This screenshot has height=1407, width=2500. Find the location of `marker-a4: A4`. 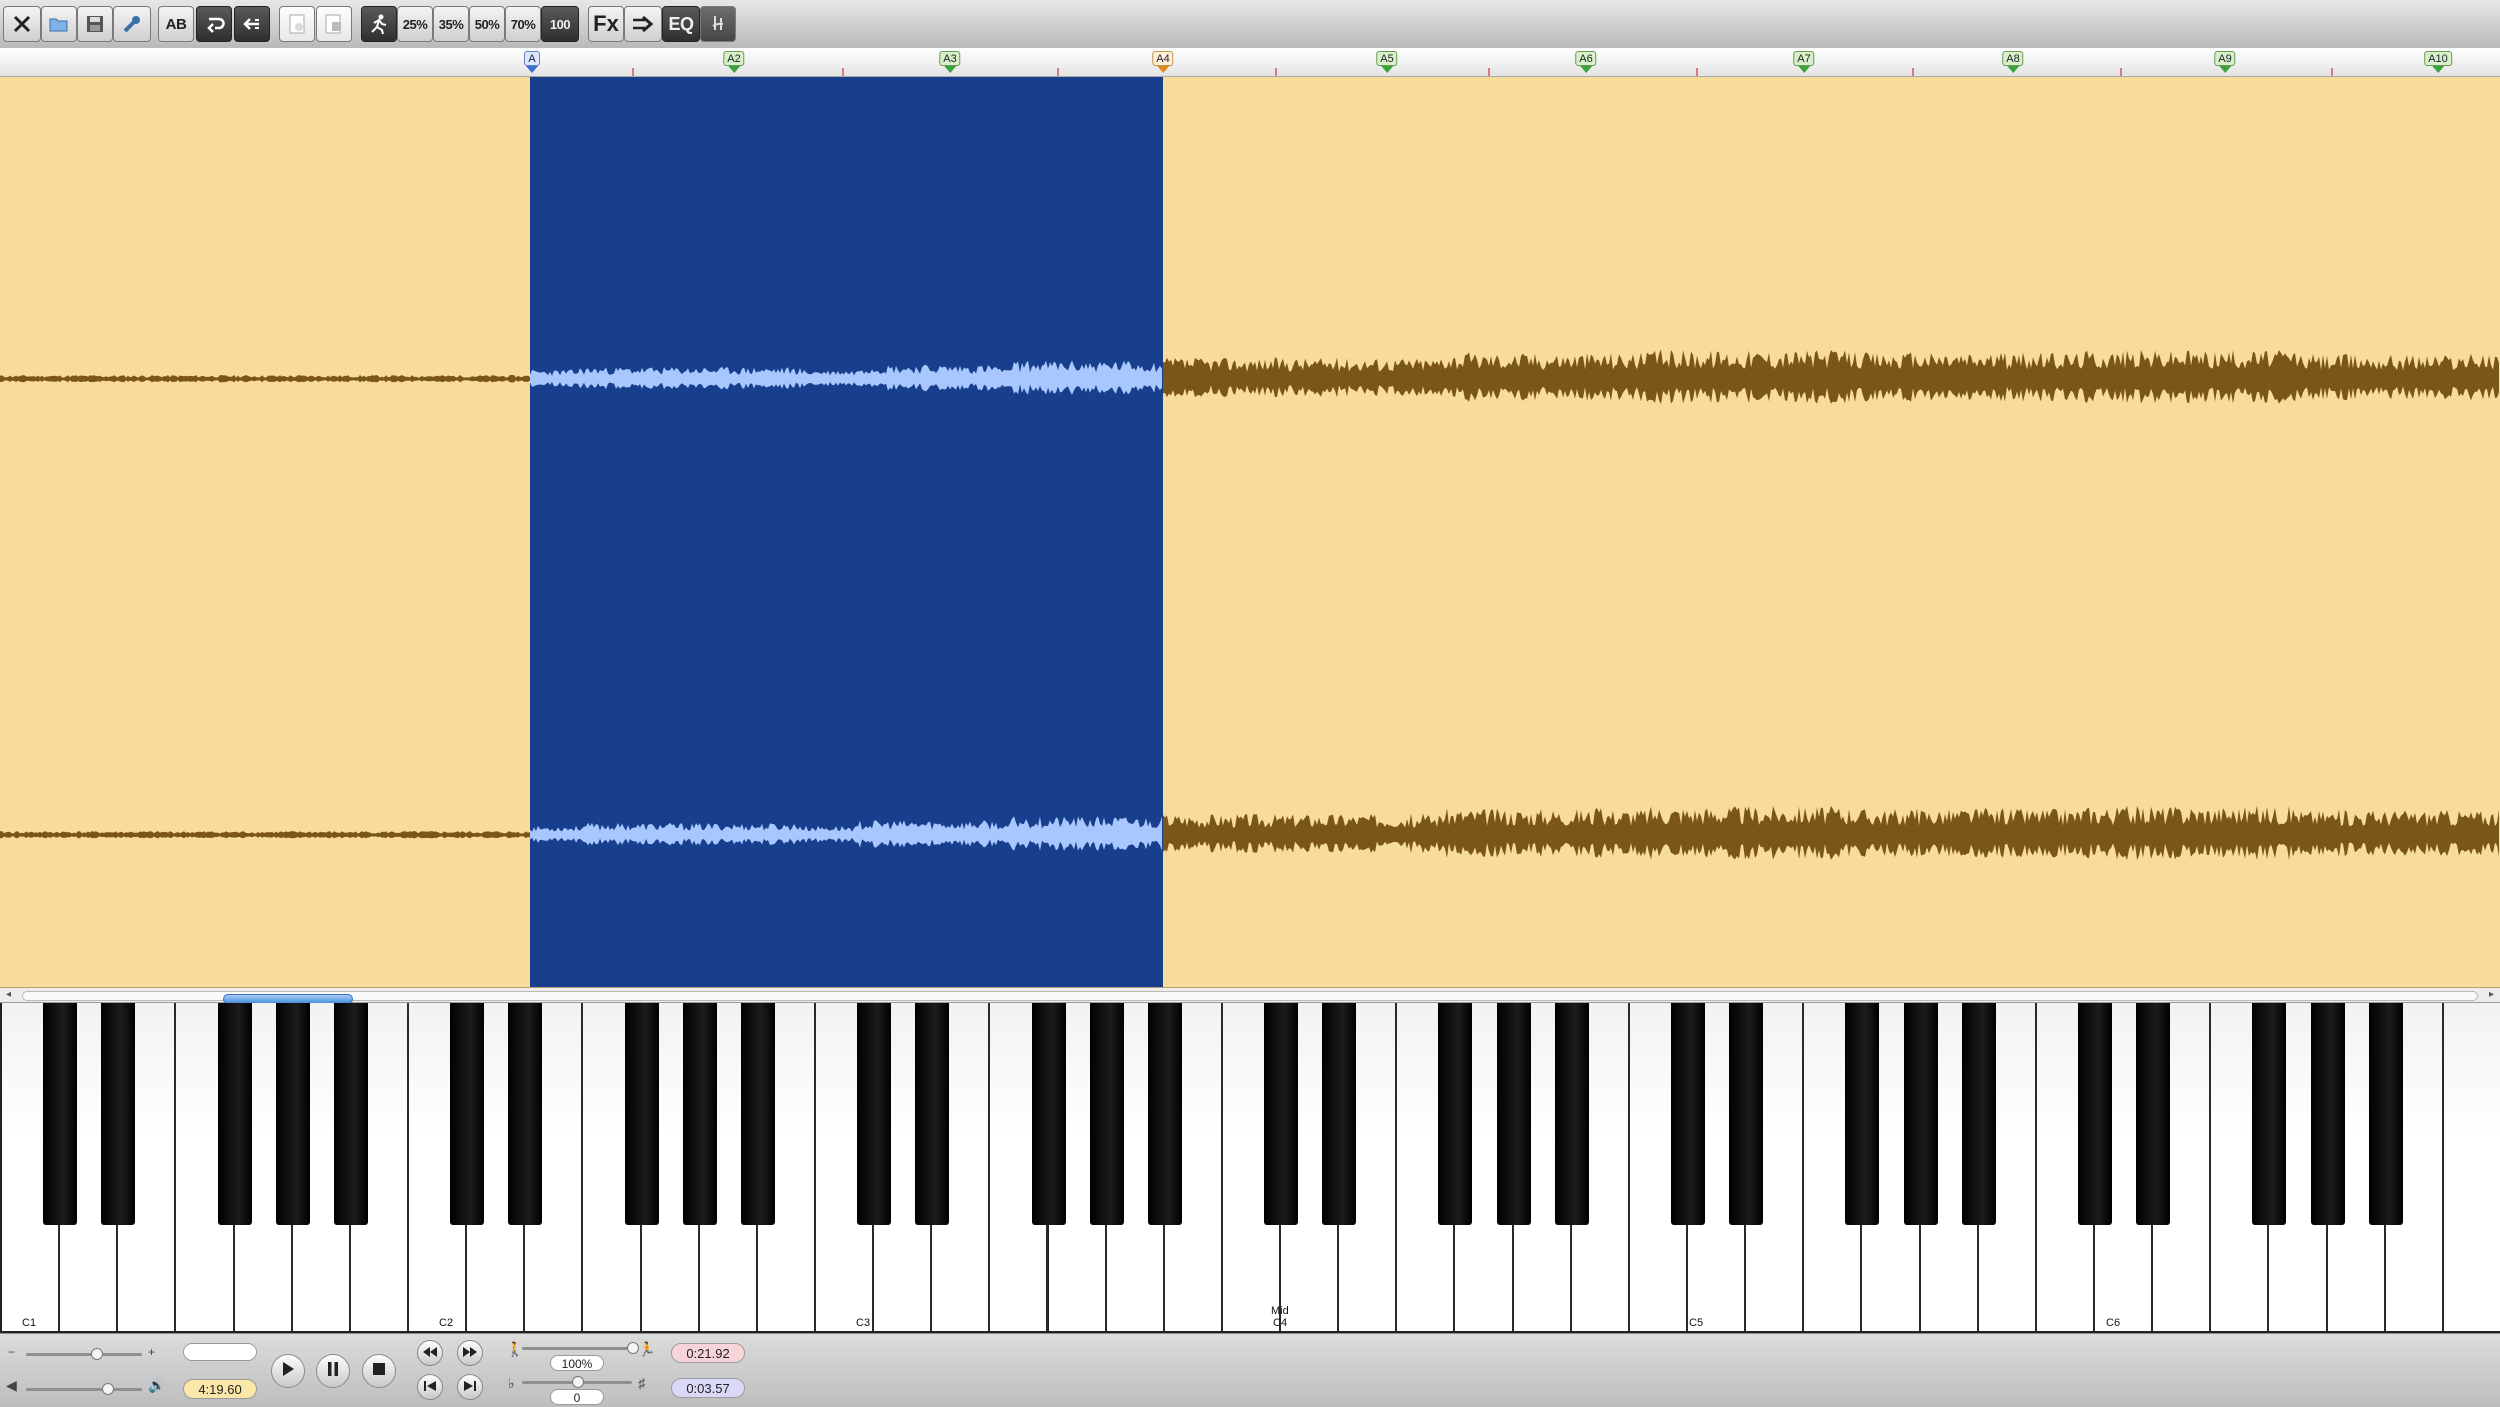

marker-a4: A4 is located at coordinates (1163, 62).